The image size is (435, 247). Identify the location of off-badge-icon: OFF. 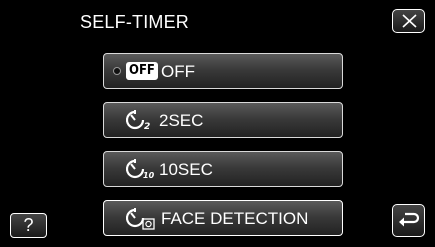
(142, 71).